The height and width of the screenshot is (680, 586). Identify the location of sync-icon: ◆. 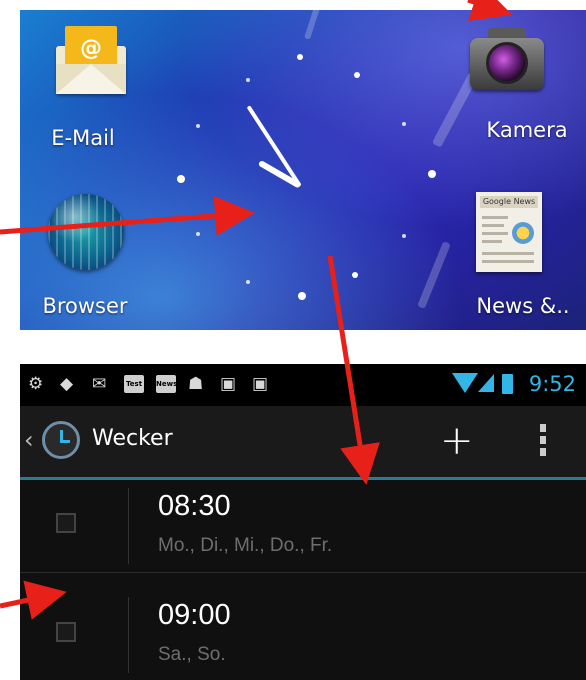
(67, 384).